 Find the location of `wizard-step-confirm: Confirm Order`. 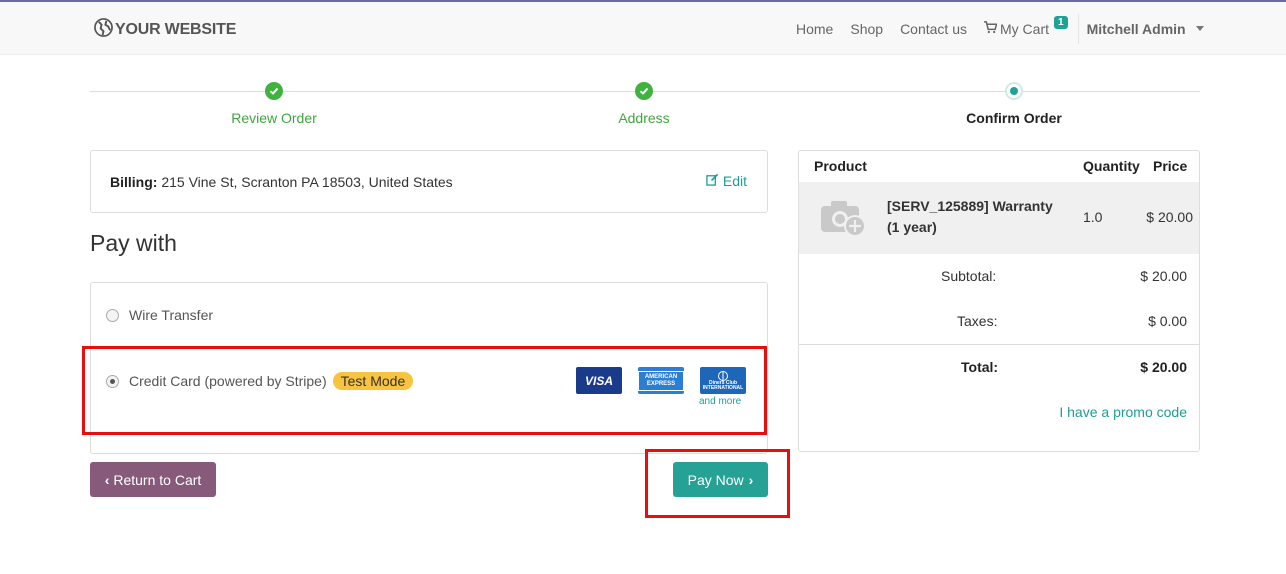

wizard-step-confirm: Confirm Order is located at coordinates (1014, 104).